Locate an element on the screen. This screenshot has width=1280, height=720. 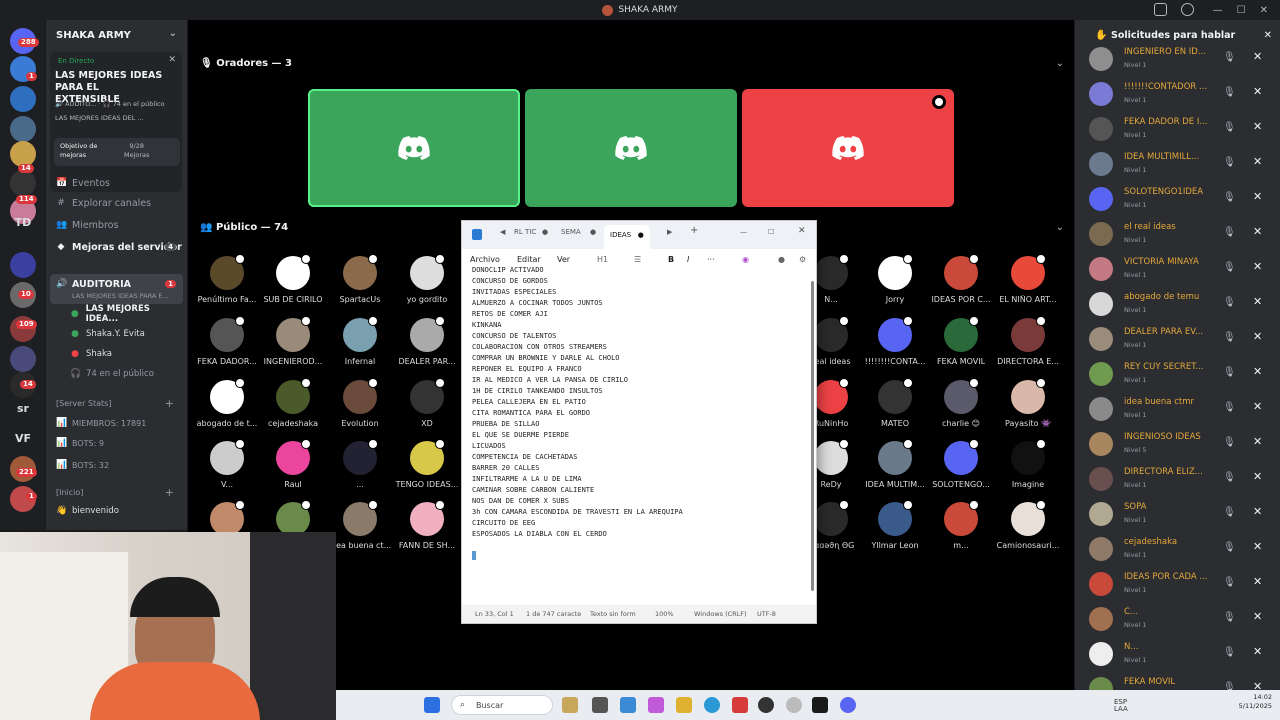
help-icon is located at coordinates (1187, 9).